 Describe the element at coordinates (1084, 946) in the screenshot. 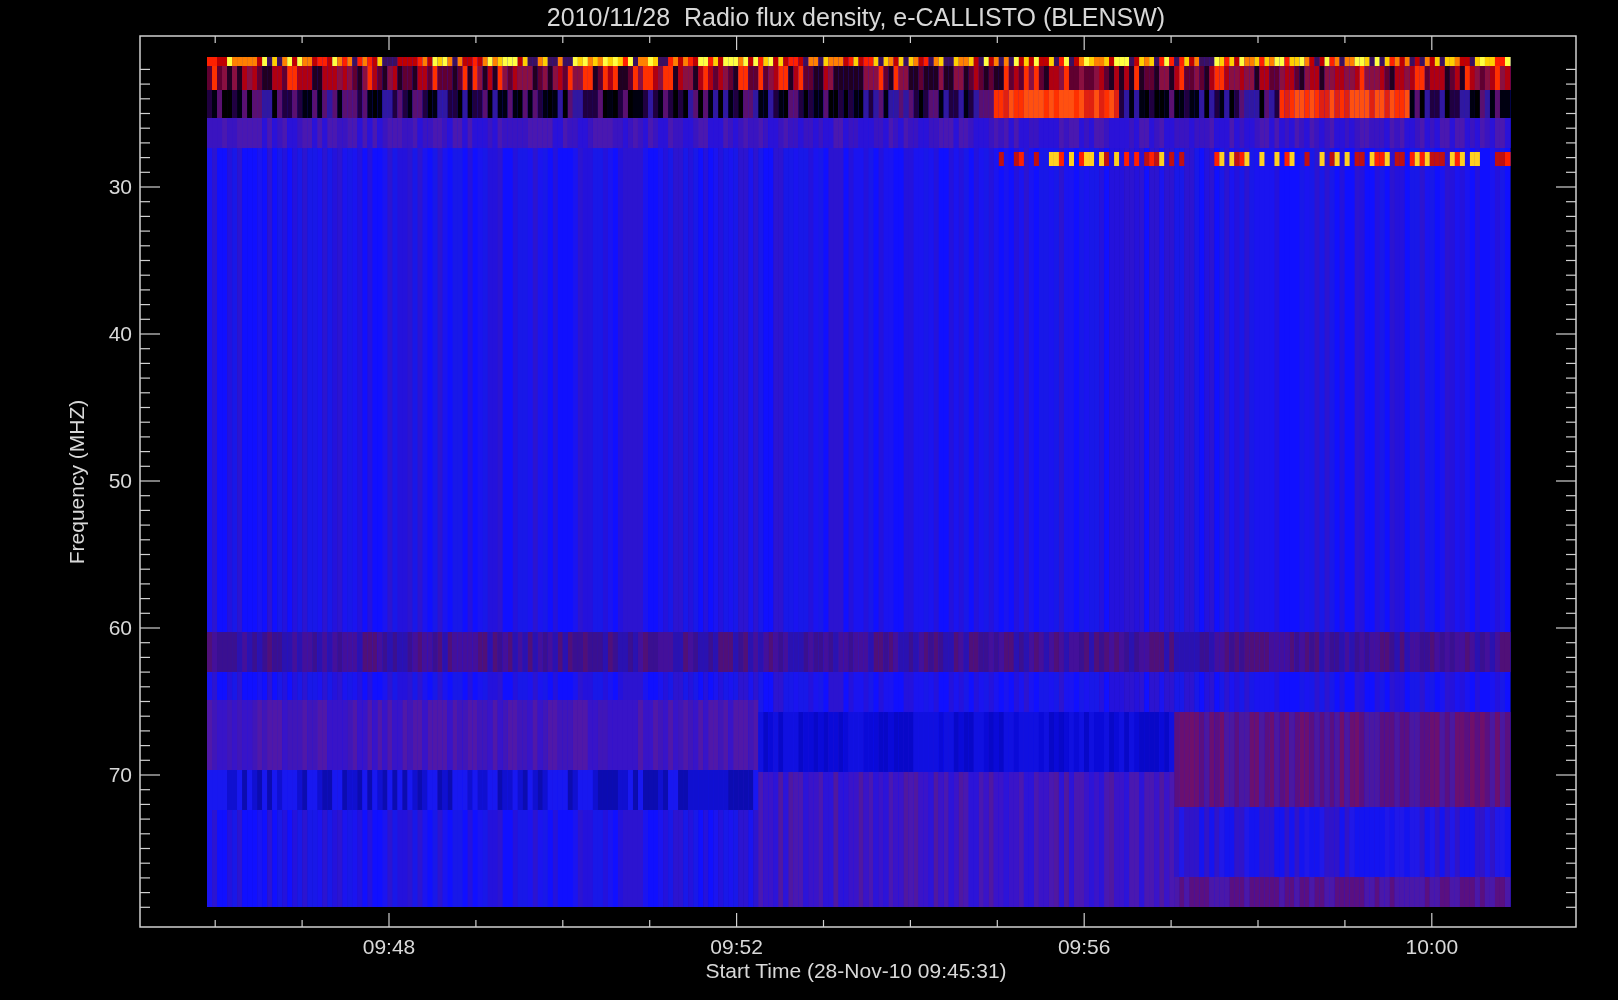

I see `x-tick-label: 09:56` at that location.